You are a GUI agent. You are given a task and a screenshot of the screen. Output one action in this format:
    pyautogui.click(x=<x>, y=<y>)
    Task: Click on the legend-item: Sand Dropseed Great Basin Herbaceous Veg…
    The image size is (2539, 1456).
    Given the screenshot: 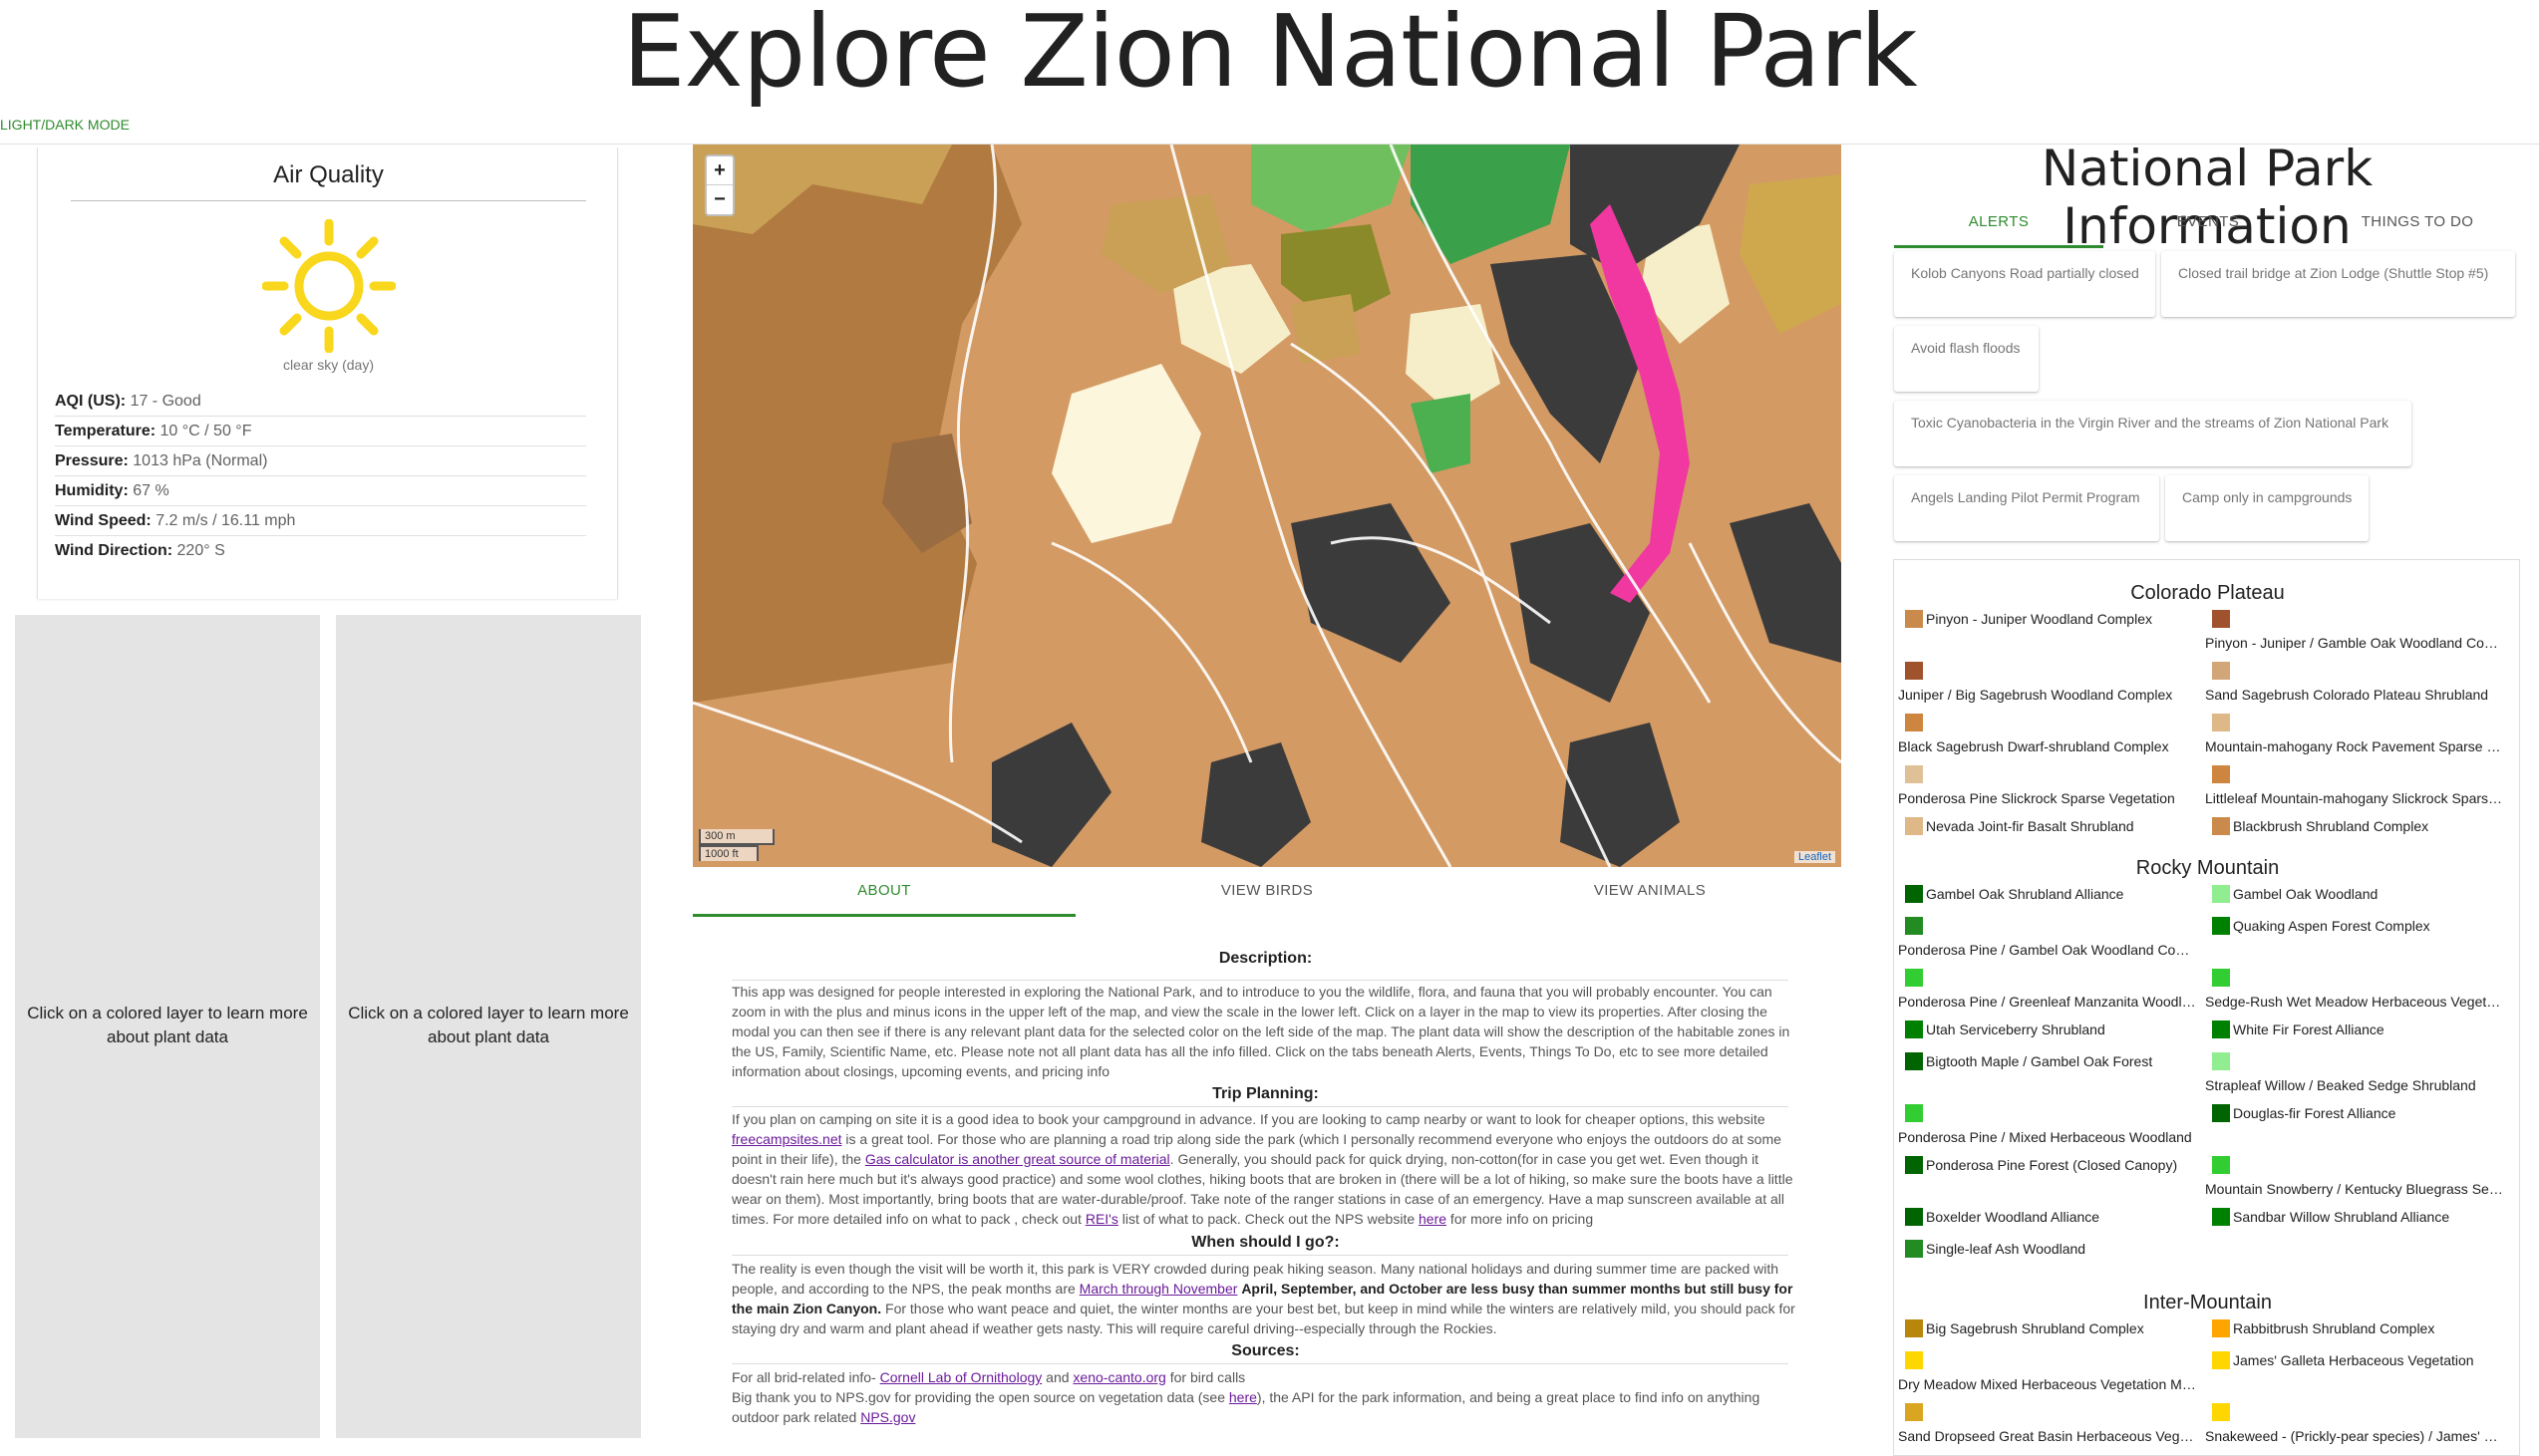 What is the action you would take?
    pyautogui.click(x=2048, y=1424)
    